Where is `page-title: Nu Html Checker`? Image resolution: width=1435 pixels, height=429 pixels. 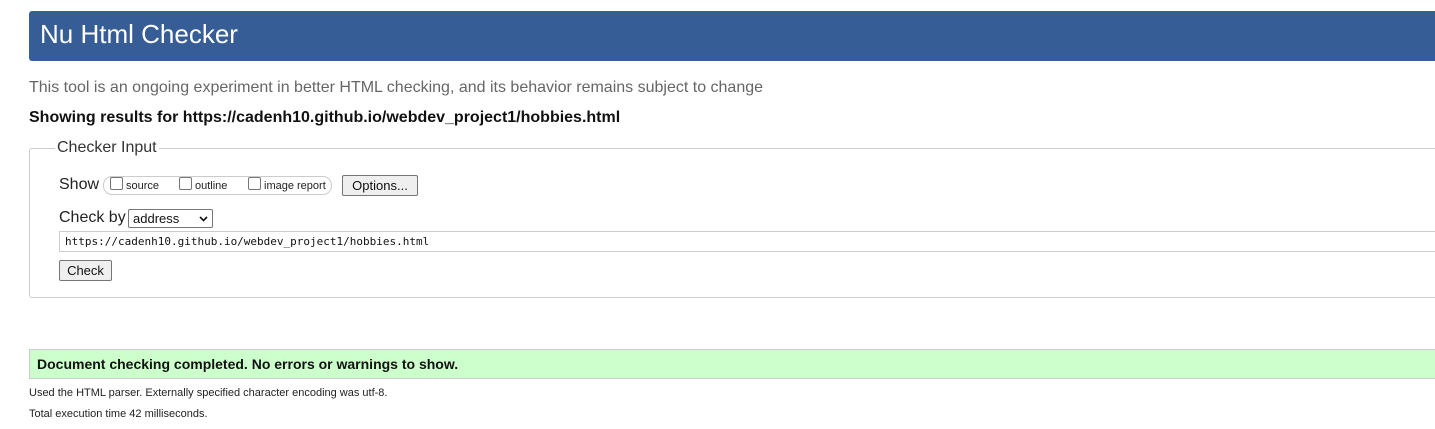
page-title: Nu Html Checker is located at coordinates (139, 34).